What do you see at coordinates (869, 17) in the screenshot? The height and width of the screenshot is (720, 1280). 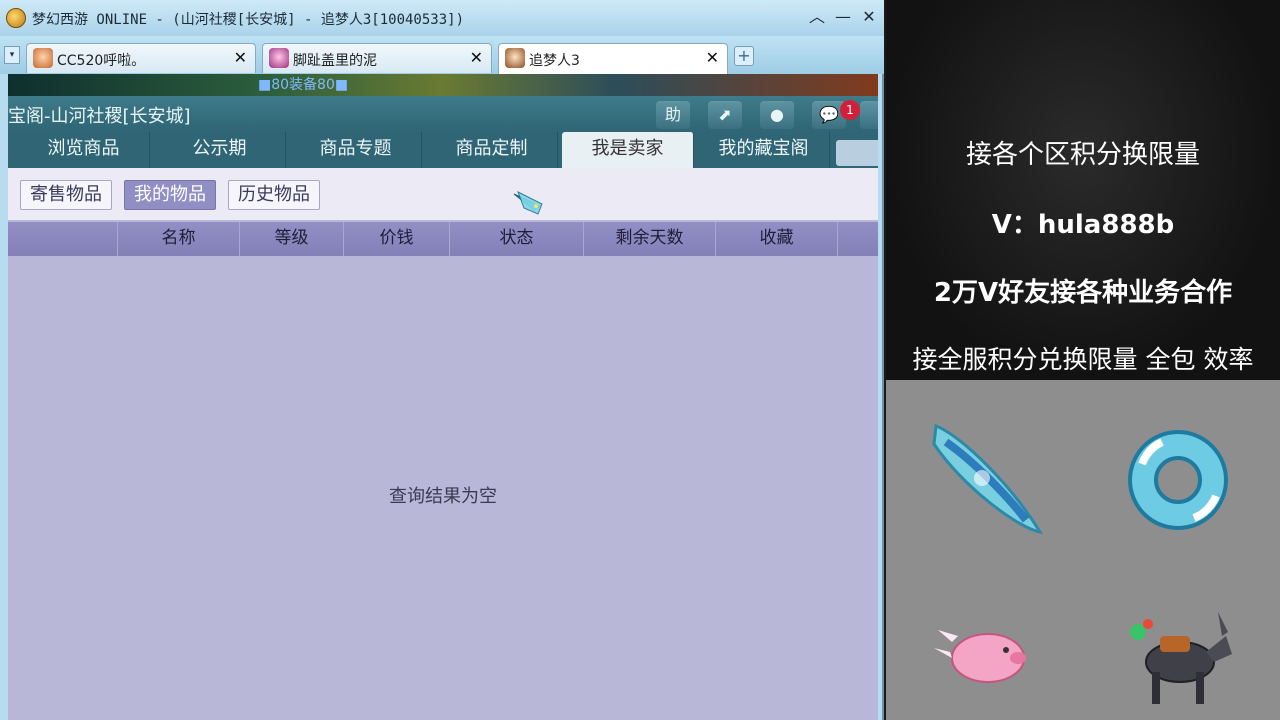 I see `close-window-button: ✕` at bounding box center [869, 17].